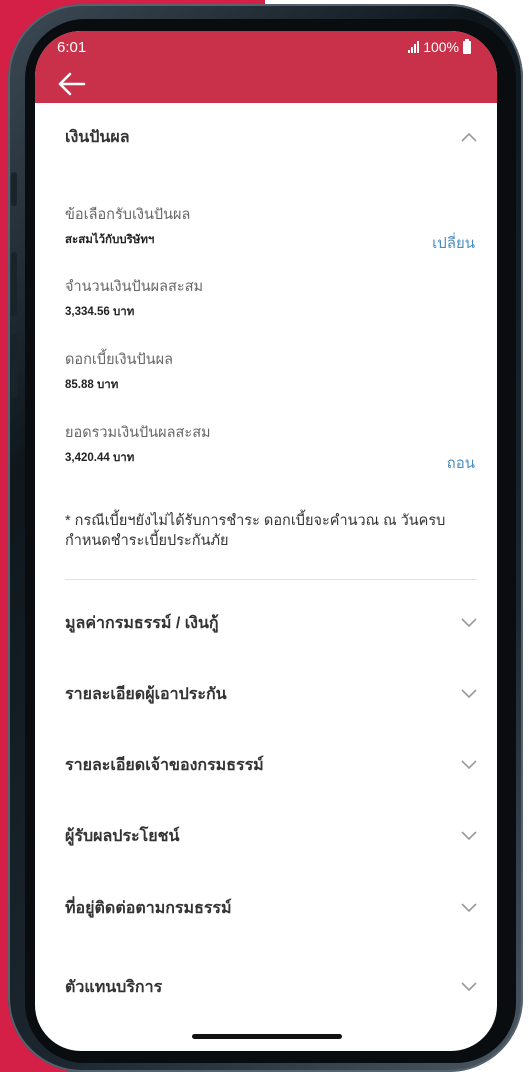  Describe the element at coordinates (271, 765) in the screenshot. I see `section-header-policy-owner-details: รายละเอียดเจ้าของกรมธรรม์` at that location.